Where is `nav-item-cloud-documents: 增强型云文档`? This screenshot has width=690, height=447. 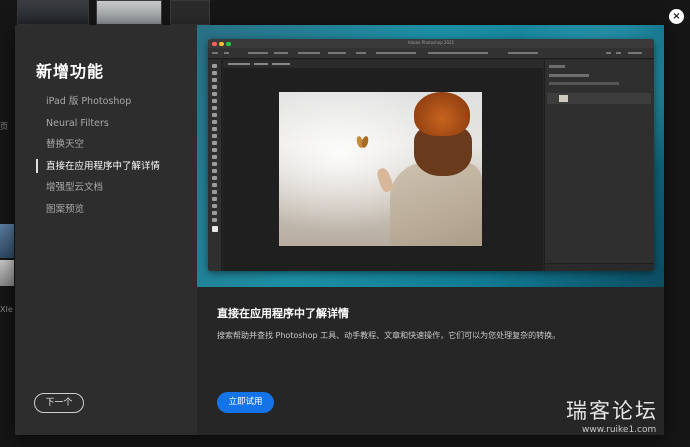
nav-item-cloud-documents: 增强型云文档 is located at coordinates (98, 193).